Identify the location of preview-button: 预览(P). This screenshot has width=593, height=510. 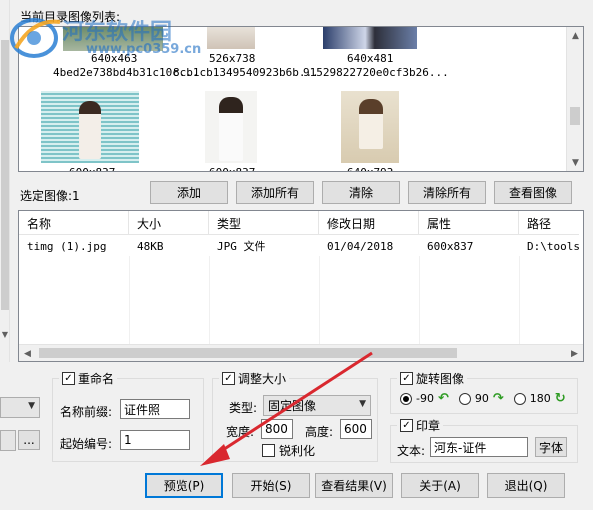
(184, 485).